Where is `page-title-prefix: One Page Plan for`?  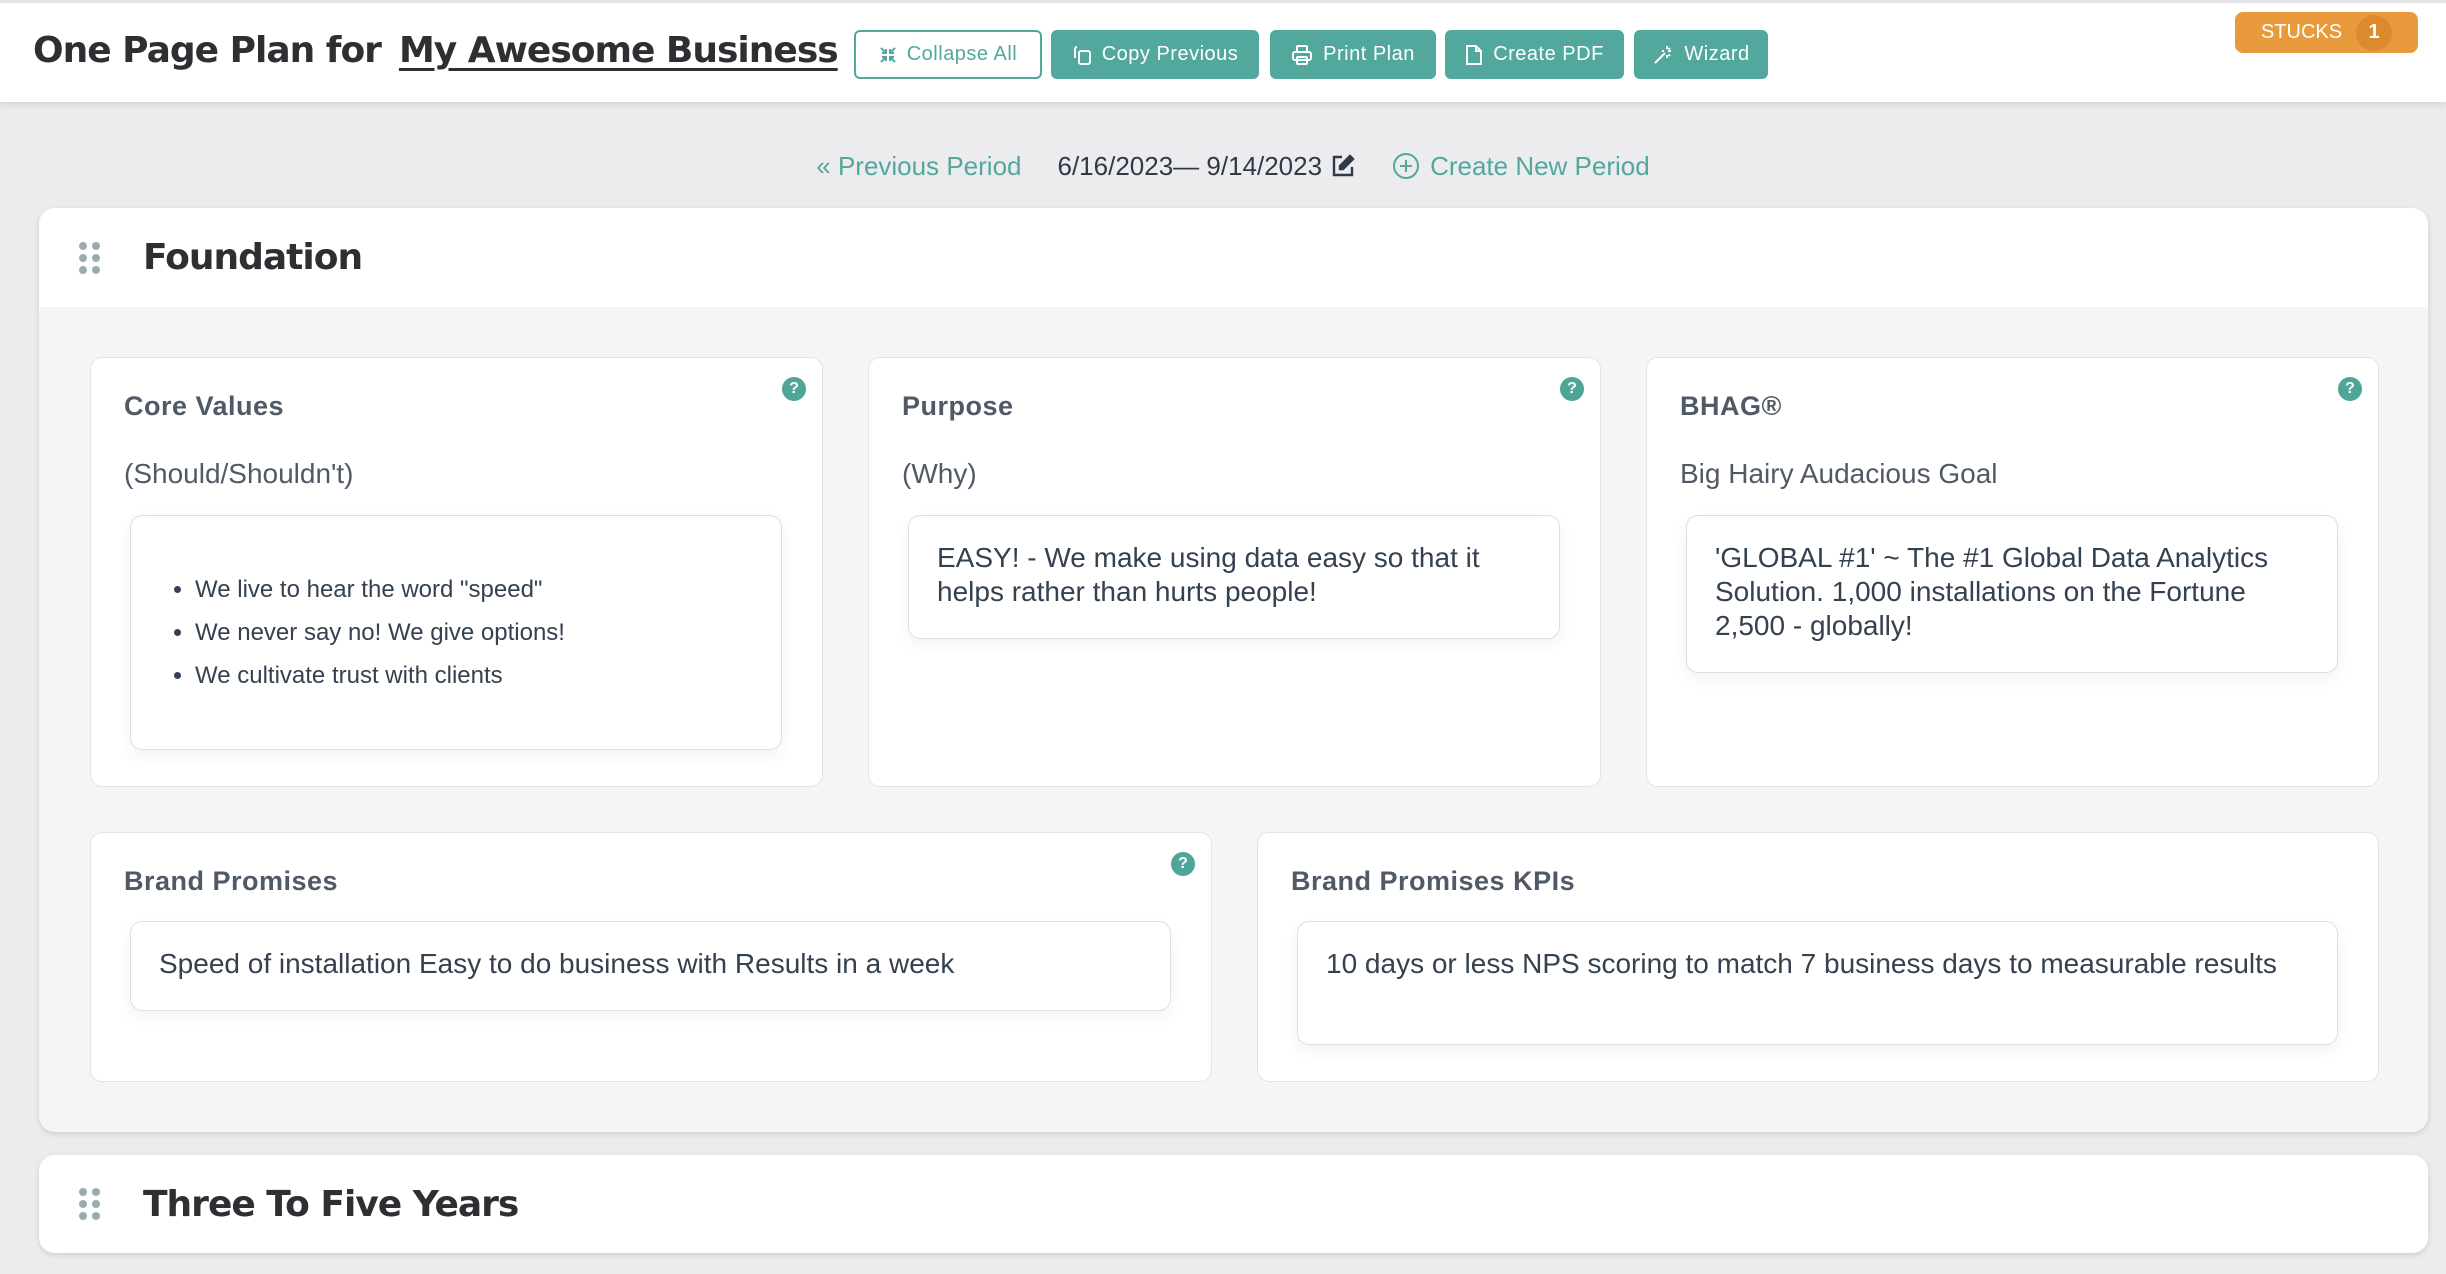 page-title-prefix: One Page Plan for is located at coordinates (207, 50).